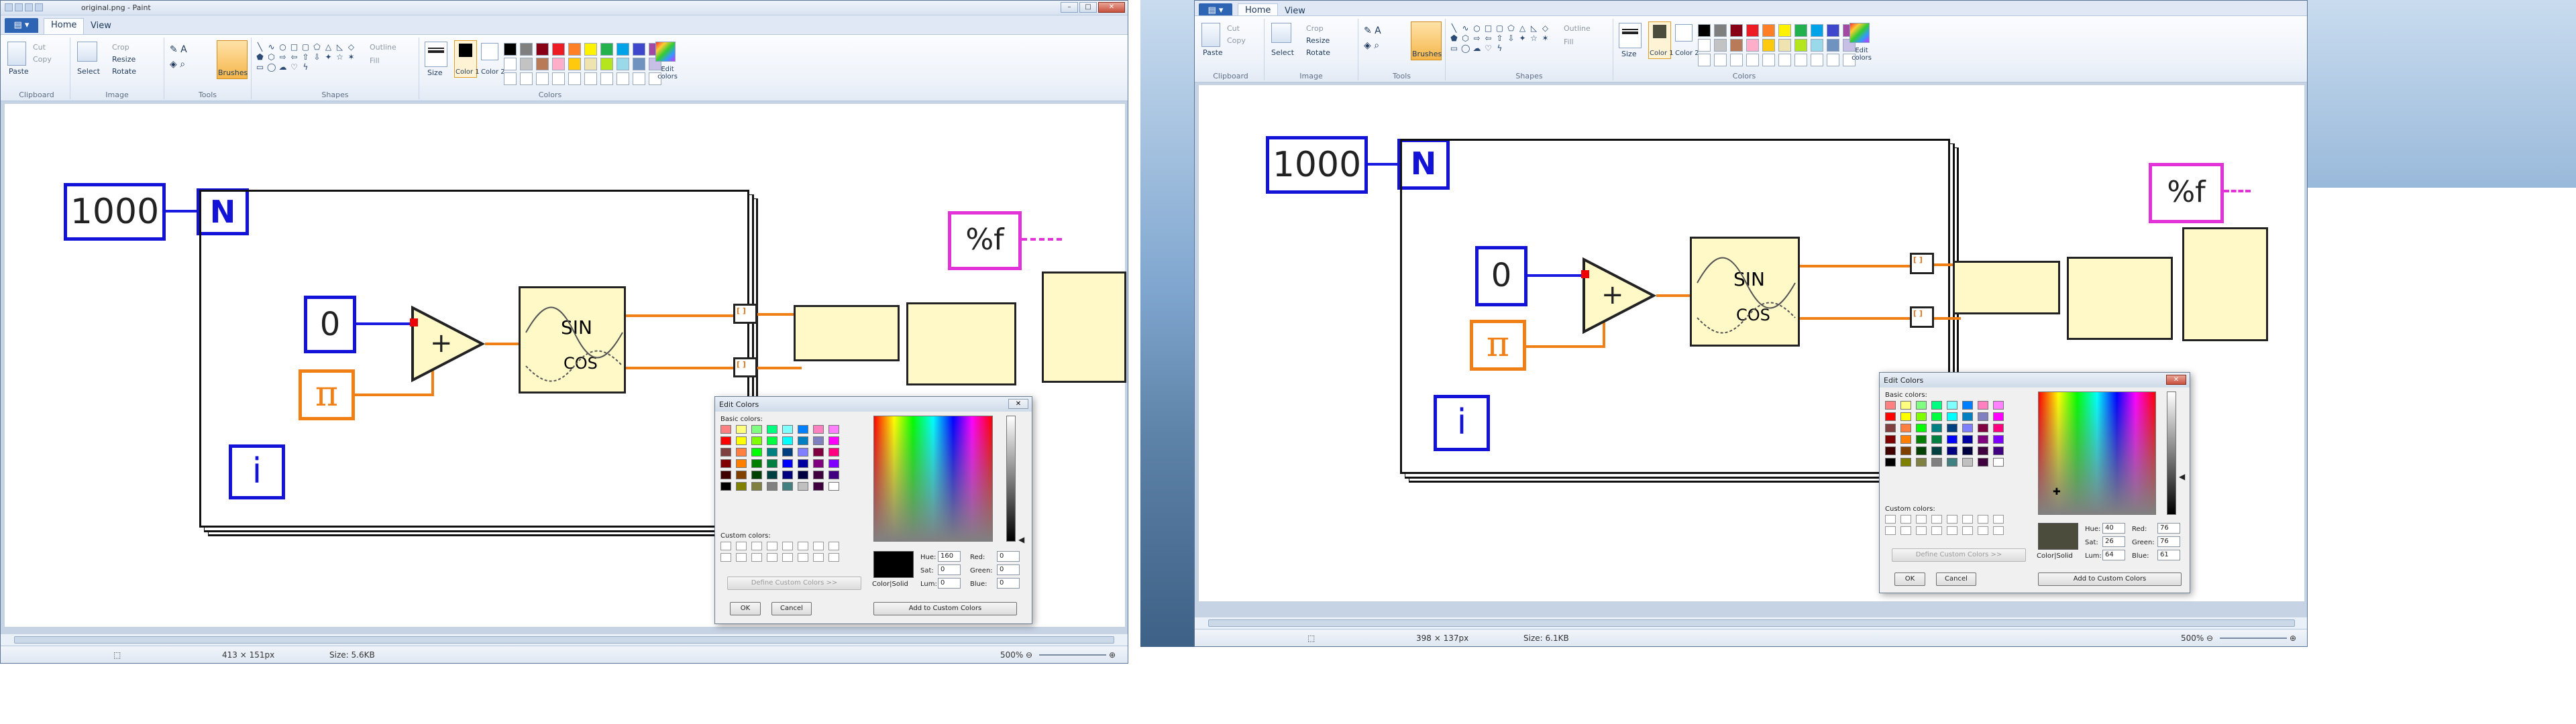 The height and width of the screenshot is (724, 2576). I want to click on green-field: 0, so click(1008, 569).